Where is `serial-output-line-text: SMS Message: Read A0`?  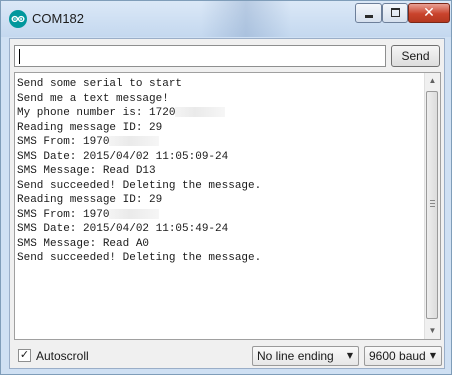 serial-output-line-text: SMS Message: Read A0 is located at coordinates (83, 243).